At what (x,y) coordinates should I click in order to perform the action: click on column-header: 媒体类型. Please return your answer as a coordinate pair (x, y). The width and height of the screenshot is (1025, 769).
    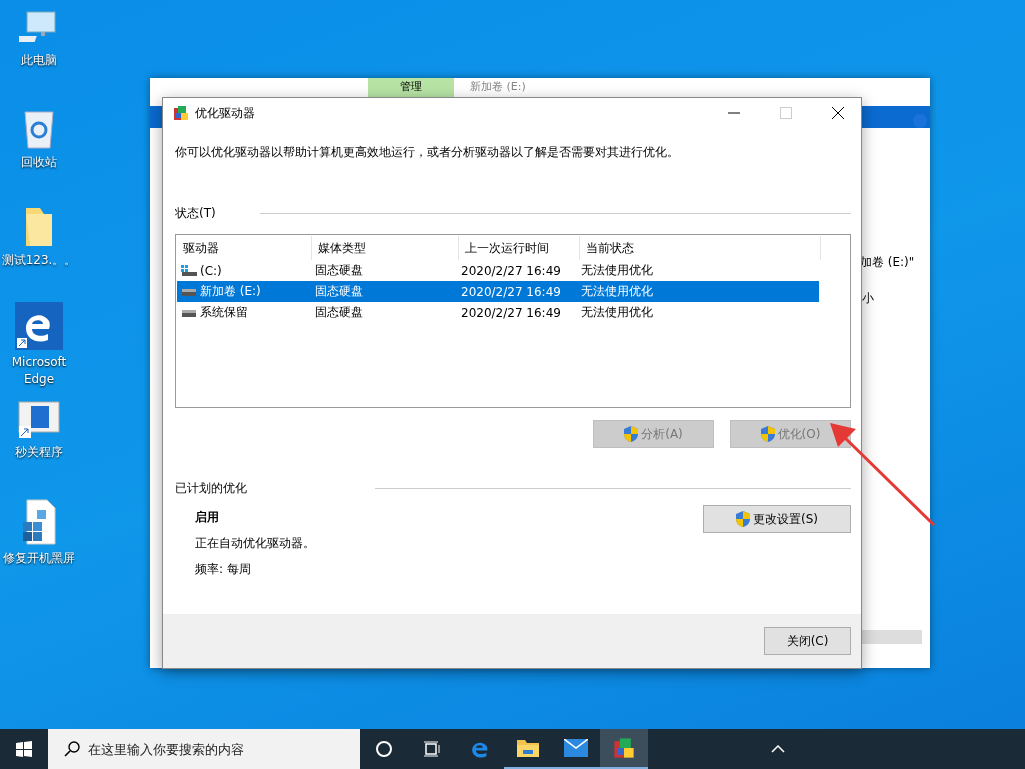
    Looking at the image, I should click on (385, 248).